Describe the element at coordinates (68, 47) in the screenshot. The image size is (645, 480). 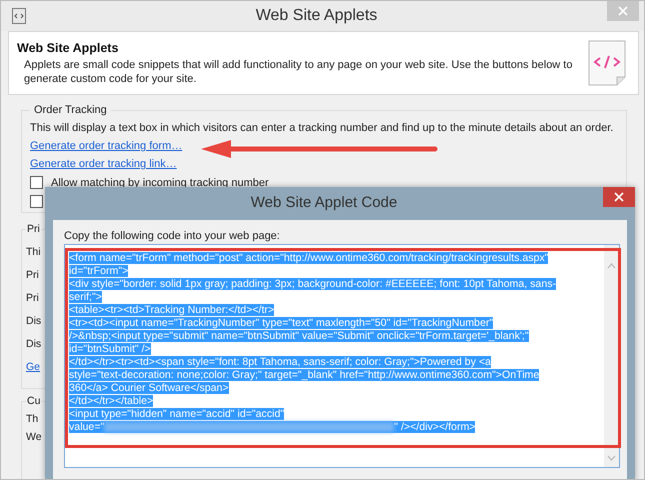
I see `header-title: Web Site Applets` at that location.